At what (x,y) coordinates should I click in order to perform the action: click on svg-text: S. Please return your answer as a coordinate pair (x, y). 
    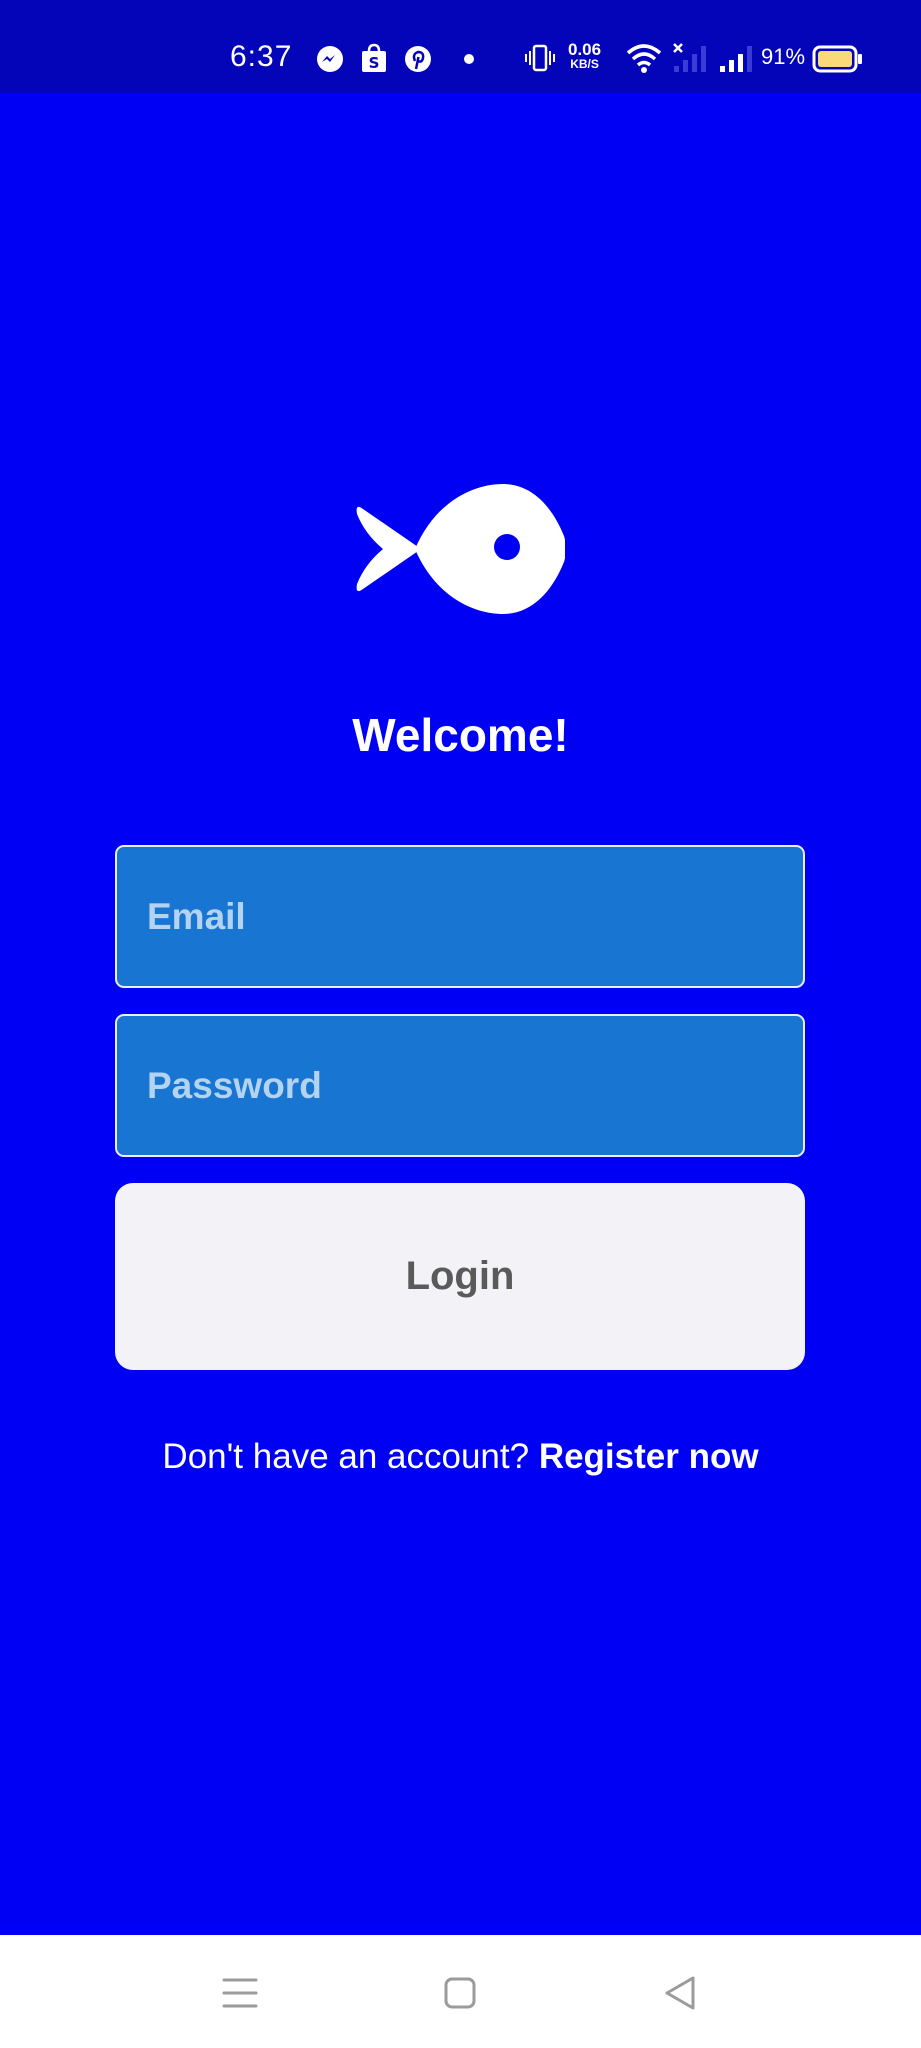
    Looking at the image, I should click on (374, 63).